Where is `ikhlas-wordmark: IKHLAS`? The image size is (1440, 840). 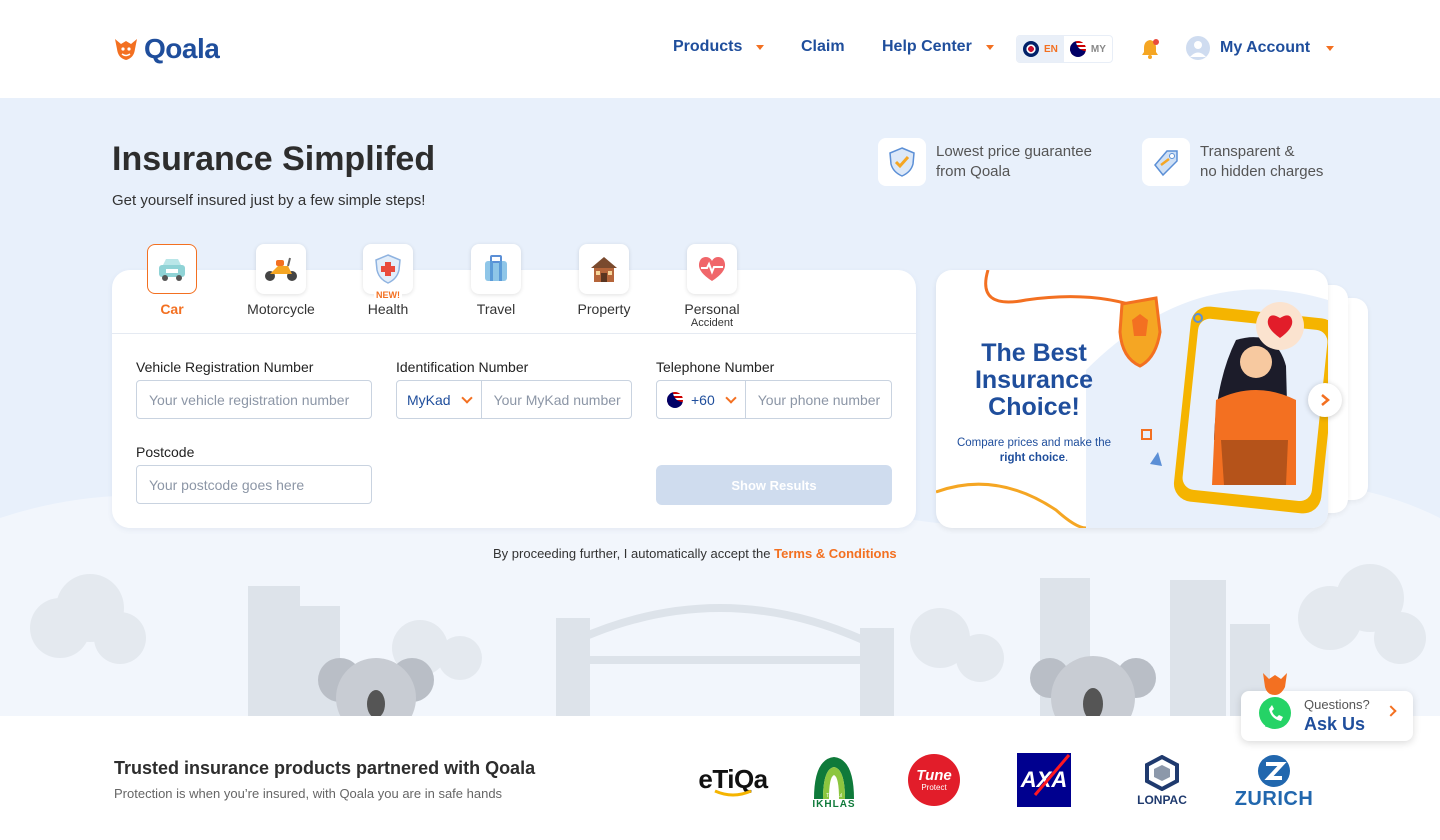
ikhlas-wordmark: IKHLAS is located at coordinates (834, 804).